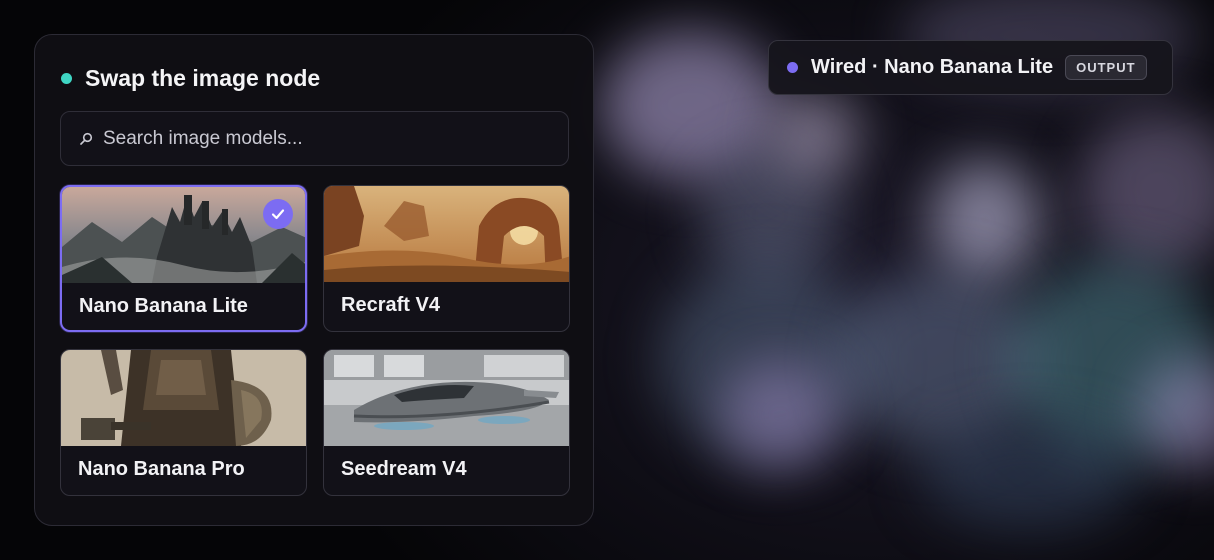  I want to click on model-card-nano-banana-lite: Nano Banana Lite, so click(183, 258).